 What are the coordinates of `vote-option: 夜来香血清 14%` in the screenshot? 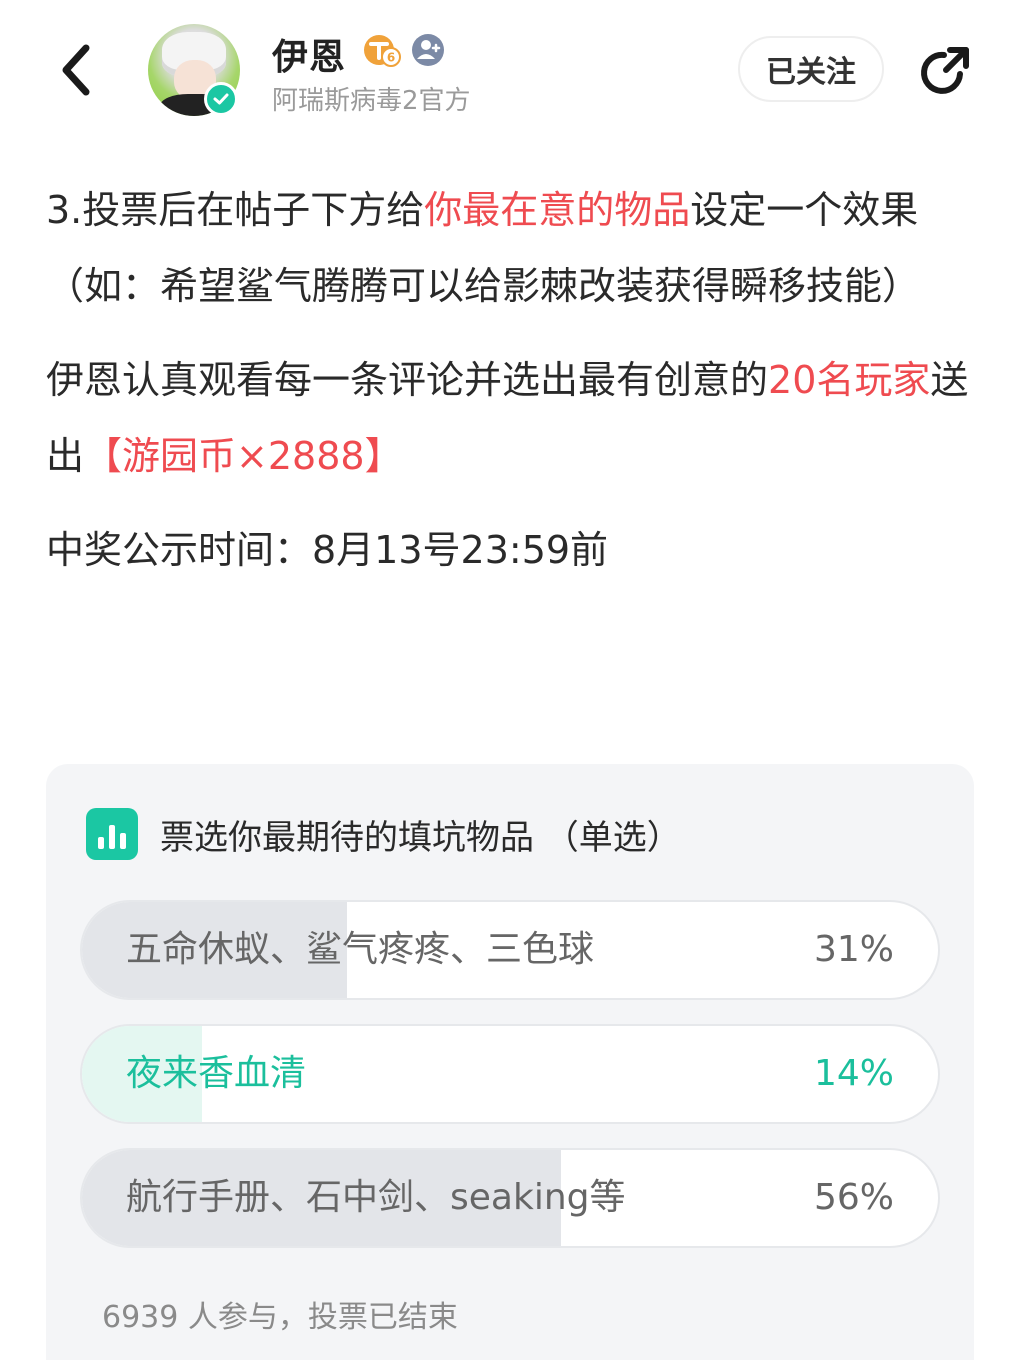 It's located at (510, 1074).